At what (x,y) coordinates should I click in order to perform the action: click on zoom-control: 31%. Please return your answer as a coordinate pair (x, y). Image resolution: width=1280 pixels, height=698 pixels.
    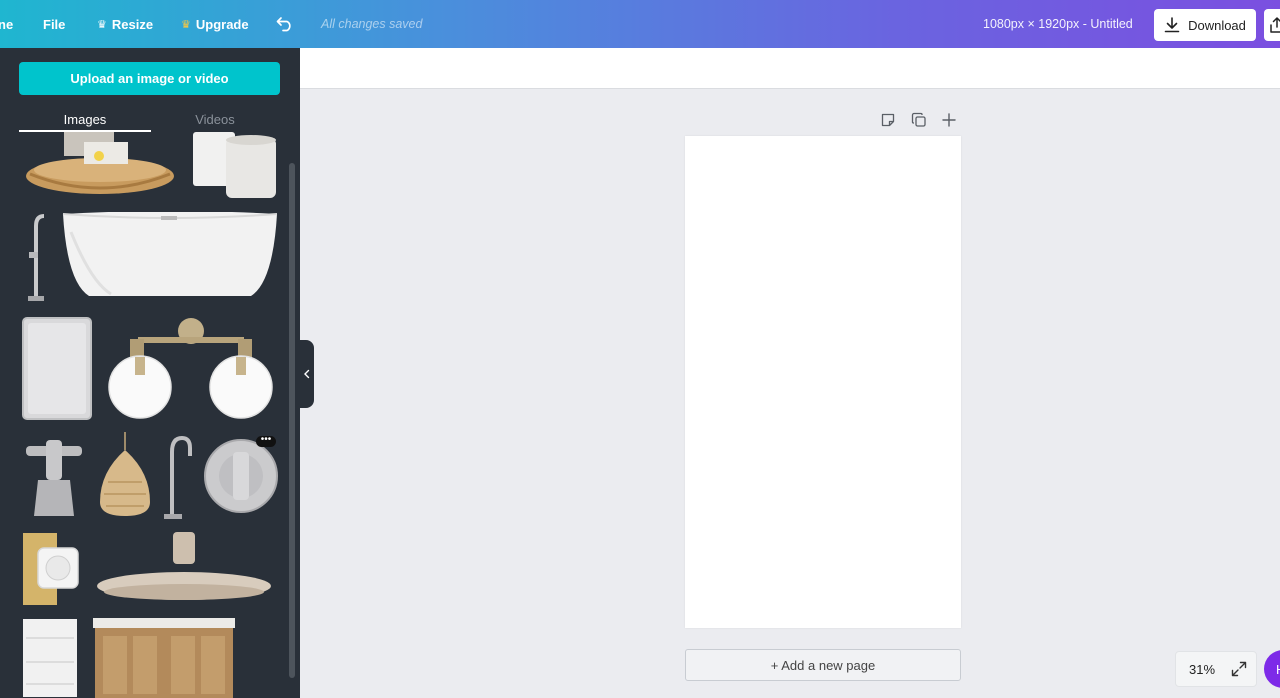
    Looking at the image, I should click on (1216, 669).